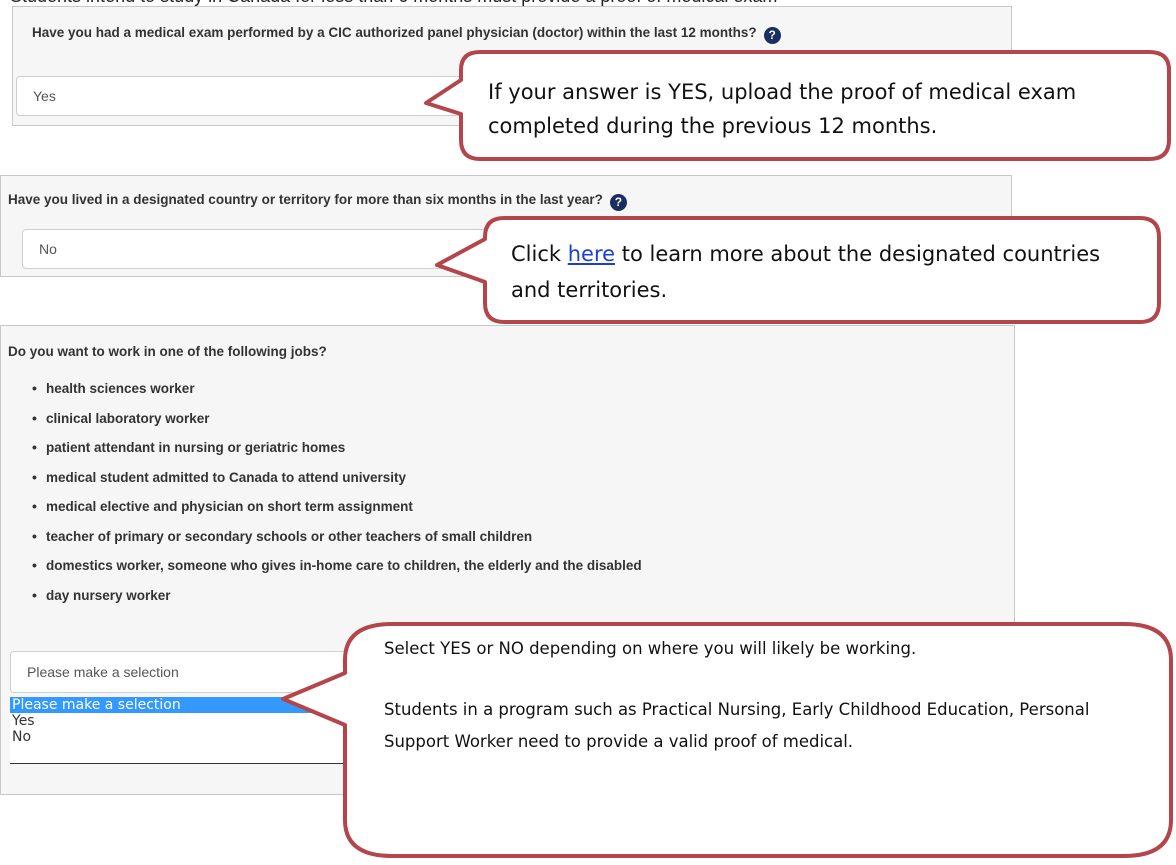 The width and height of the screenshot is (1176, 865). Describe the element at coordinates (591, 254) in the screenshot. I see `designated-countries-link: here` at that location.